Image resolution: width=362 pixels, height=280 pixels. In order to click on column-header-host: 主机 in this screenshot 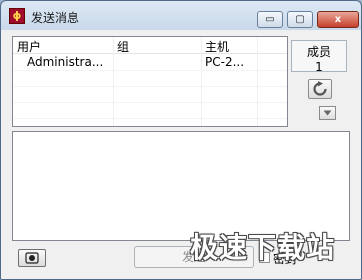, I will do `click(217, 46)`.